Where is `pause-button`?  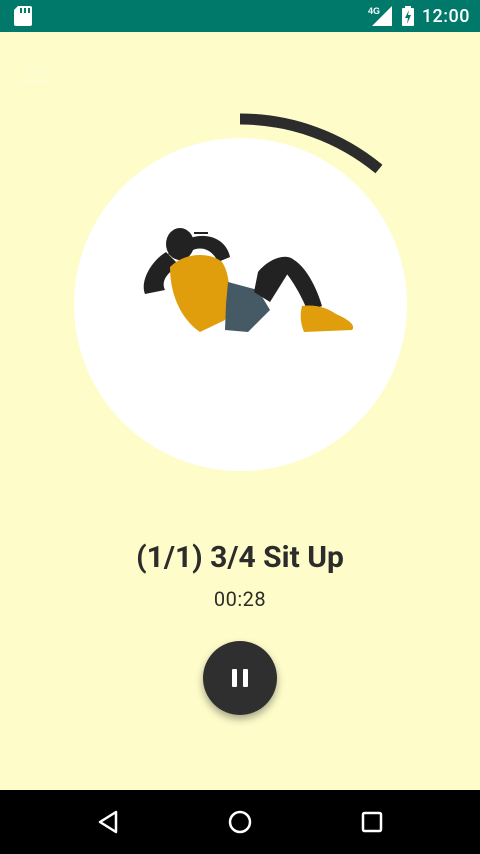
pause-button is located at coordinates (240, 678).